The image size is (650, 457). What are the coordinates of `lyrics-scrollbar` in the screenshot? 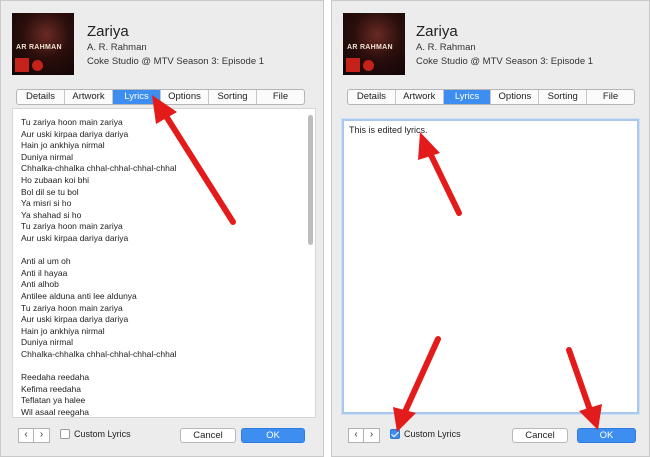 It's located at (310, 180).